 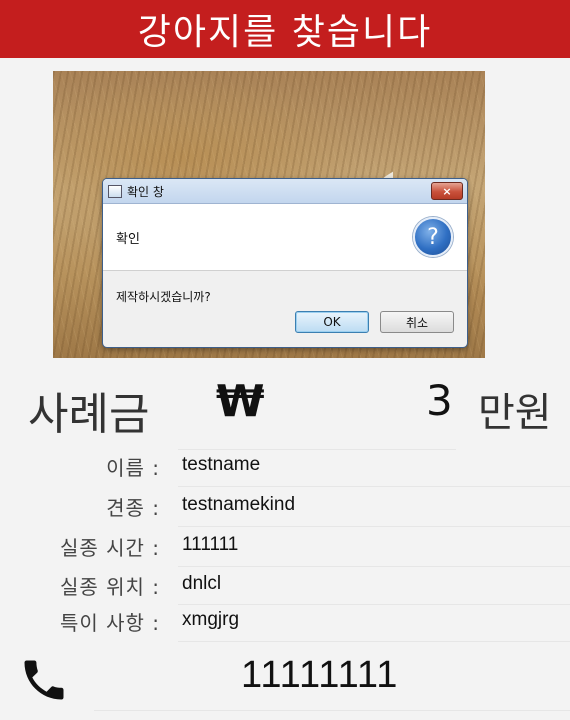 I want to click on dialog-message: 제작하시겠습니까?, so click(x=163, y=297).